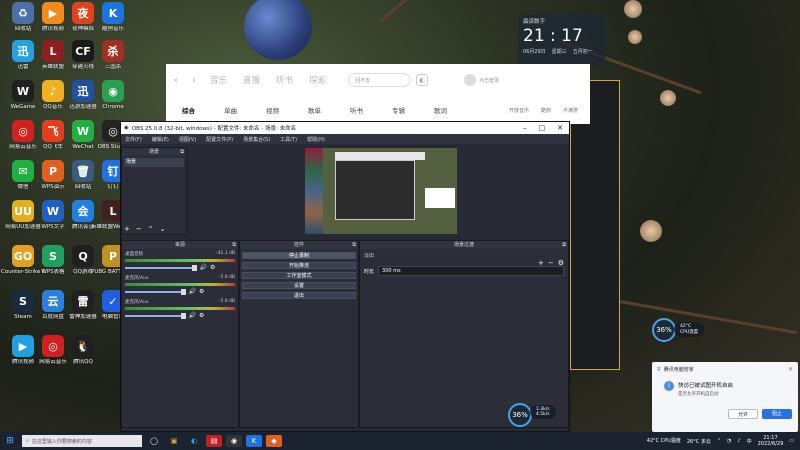  What do you see at coordinates (174, 441) in the screenshot?
I see `explorer-icon: ▣` at bounding box center [174, 441].